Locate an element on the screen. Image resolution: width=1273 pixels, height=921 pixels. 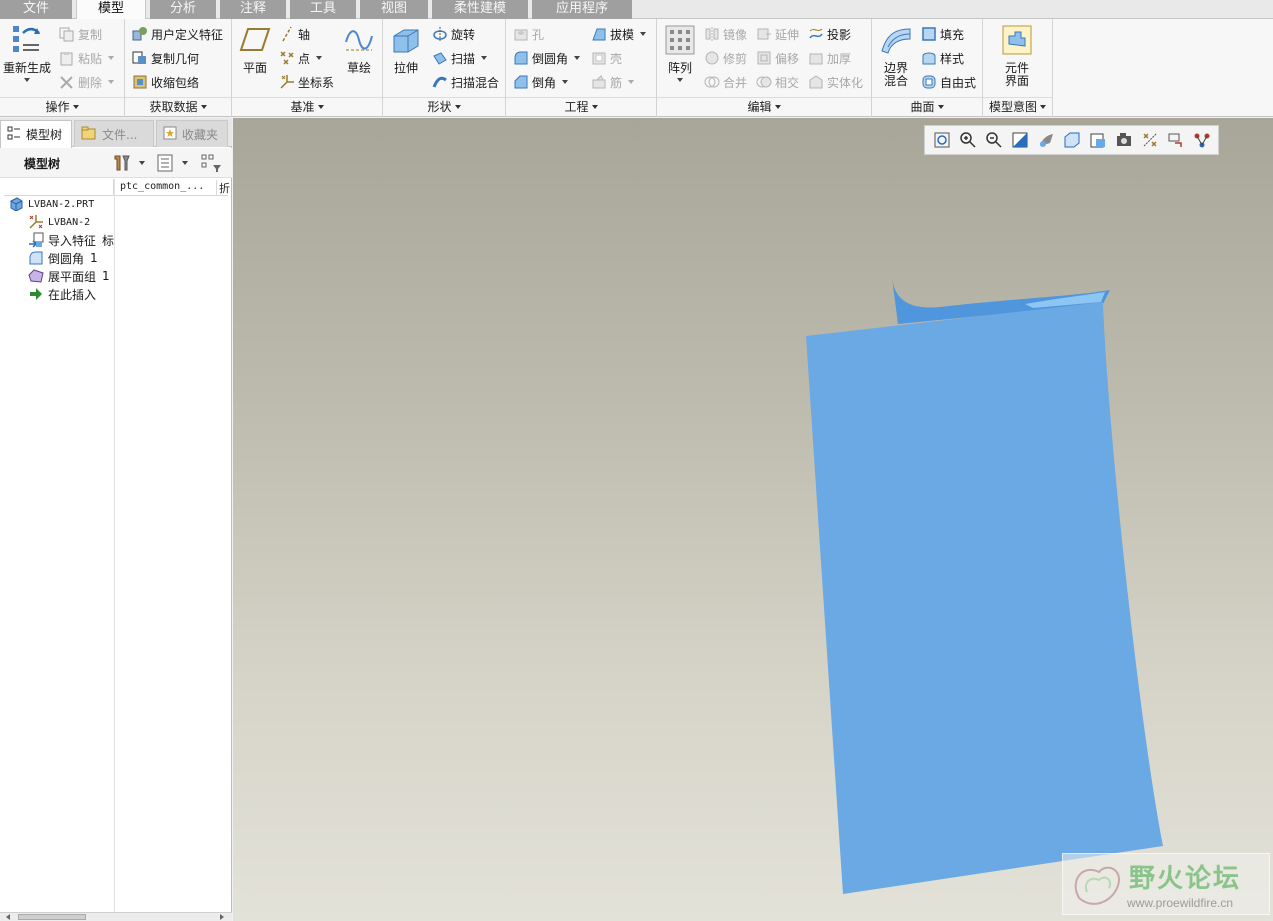
panel-tabs: 模型树 文件... 收藏夹 is located at coordinates (116, 133).